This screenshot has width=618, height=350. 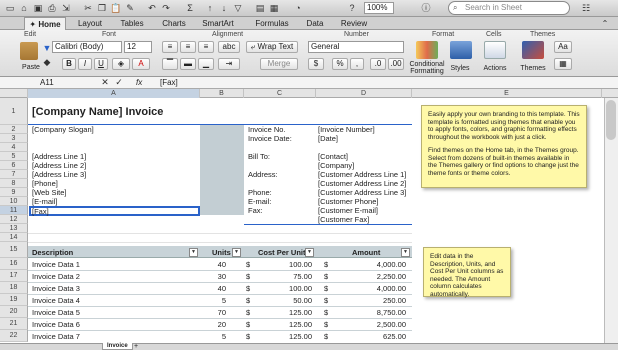 I want to click on address-label: Address:, so click(x=263, y=174).